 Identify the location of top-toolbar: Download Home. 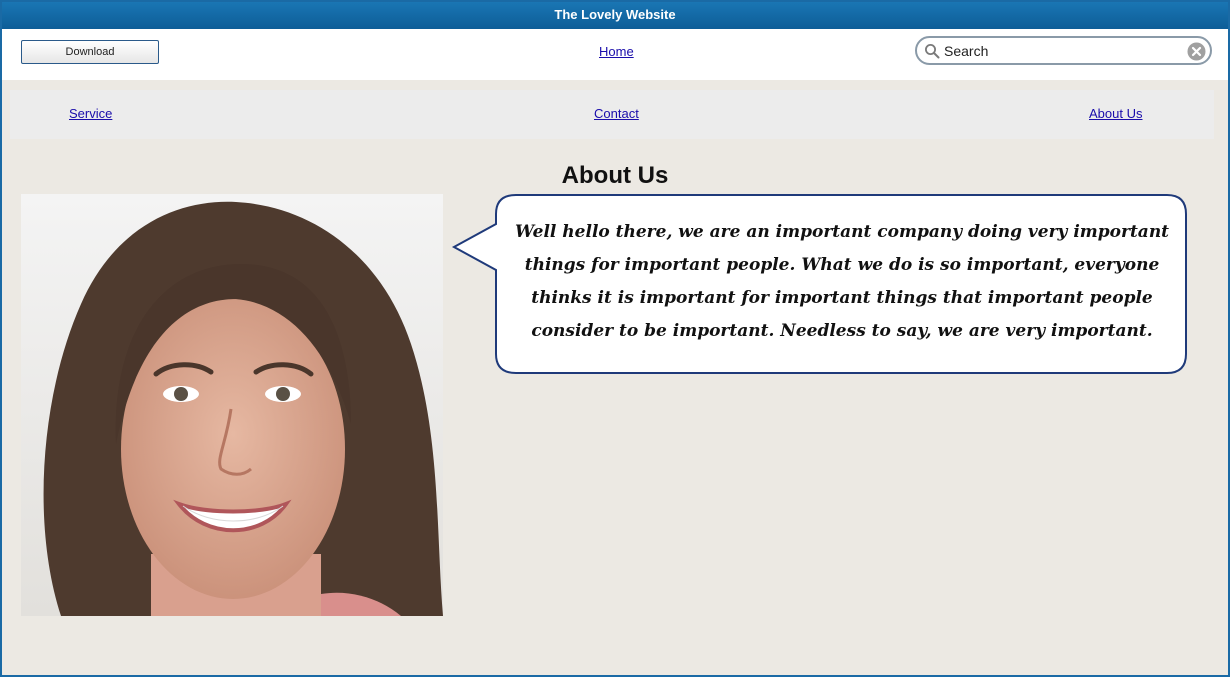
(615, 54).